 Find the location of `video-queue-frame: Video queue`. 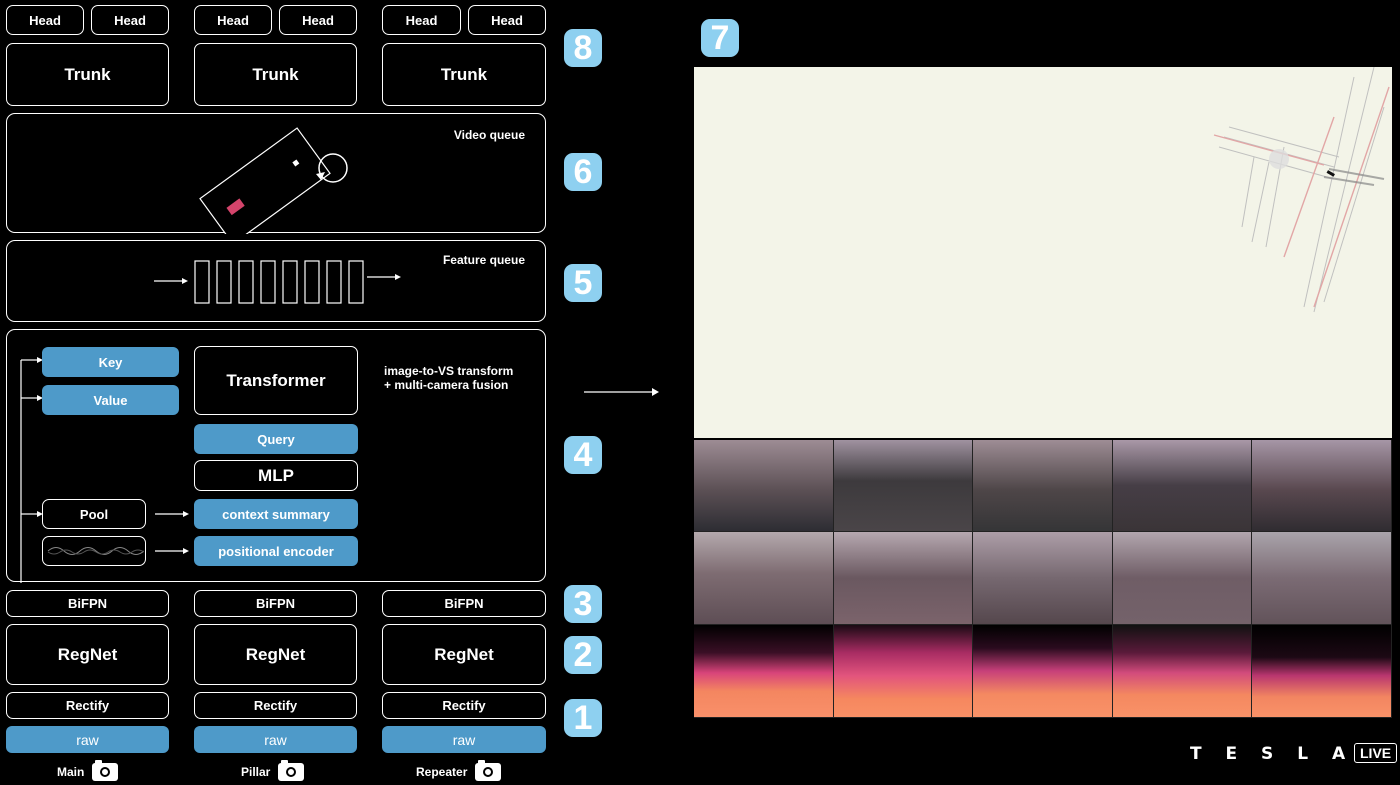

video-queue-frame: Video queue is located at coordinates (276, 173).